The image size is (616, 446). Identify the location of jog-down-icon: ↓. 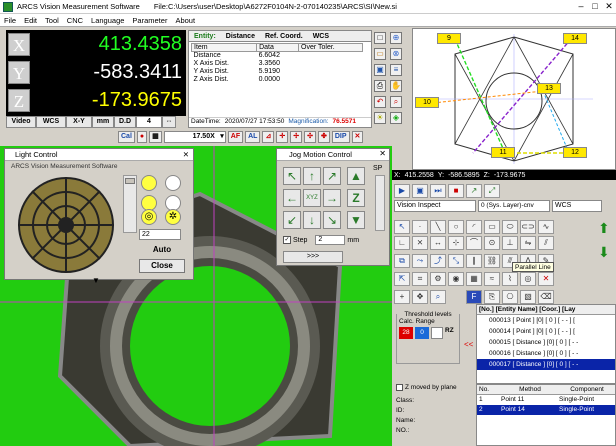
(312, 220).